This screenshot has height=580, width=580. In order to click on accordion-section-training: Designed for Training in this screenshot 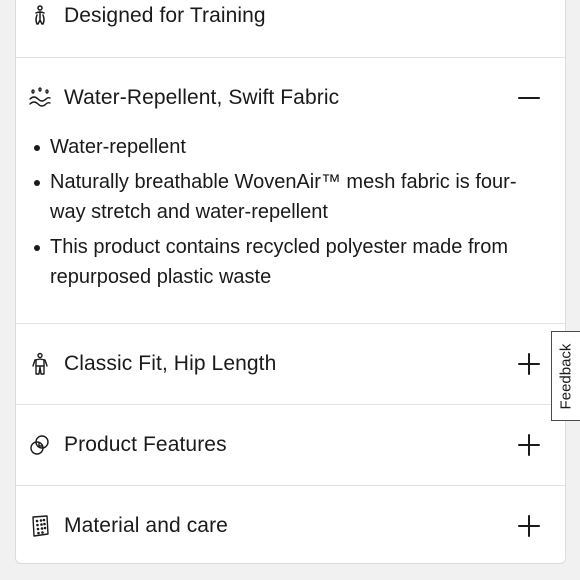, I will do `click(290, 29)`.